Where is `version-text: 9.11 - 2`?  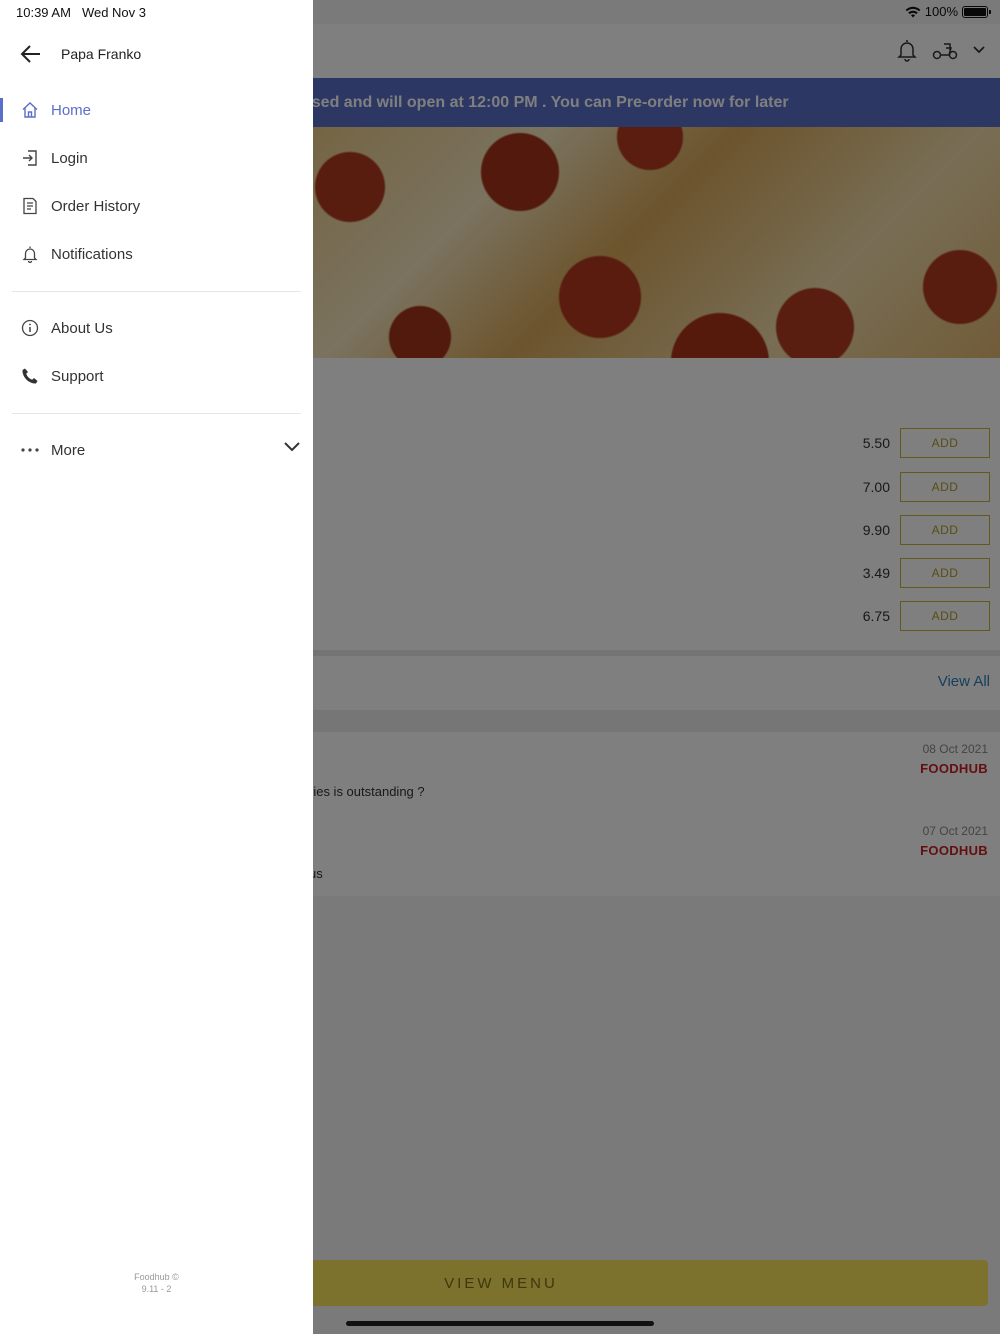 version-text: 9.11 - 2 is located at coordinates (156, 1289).